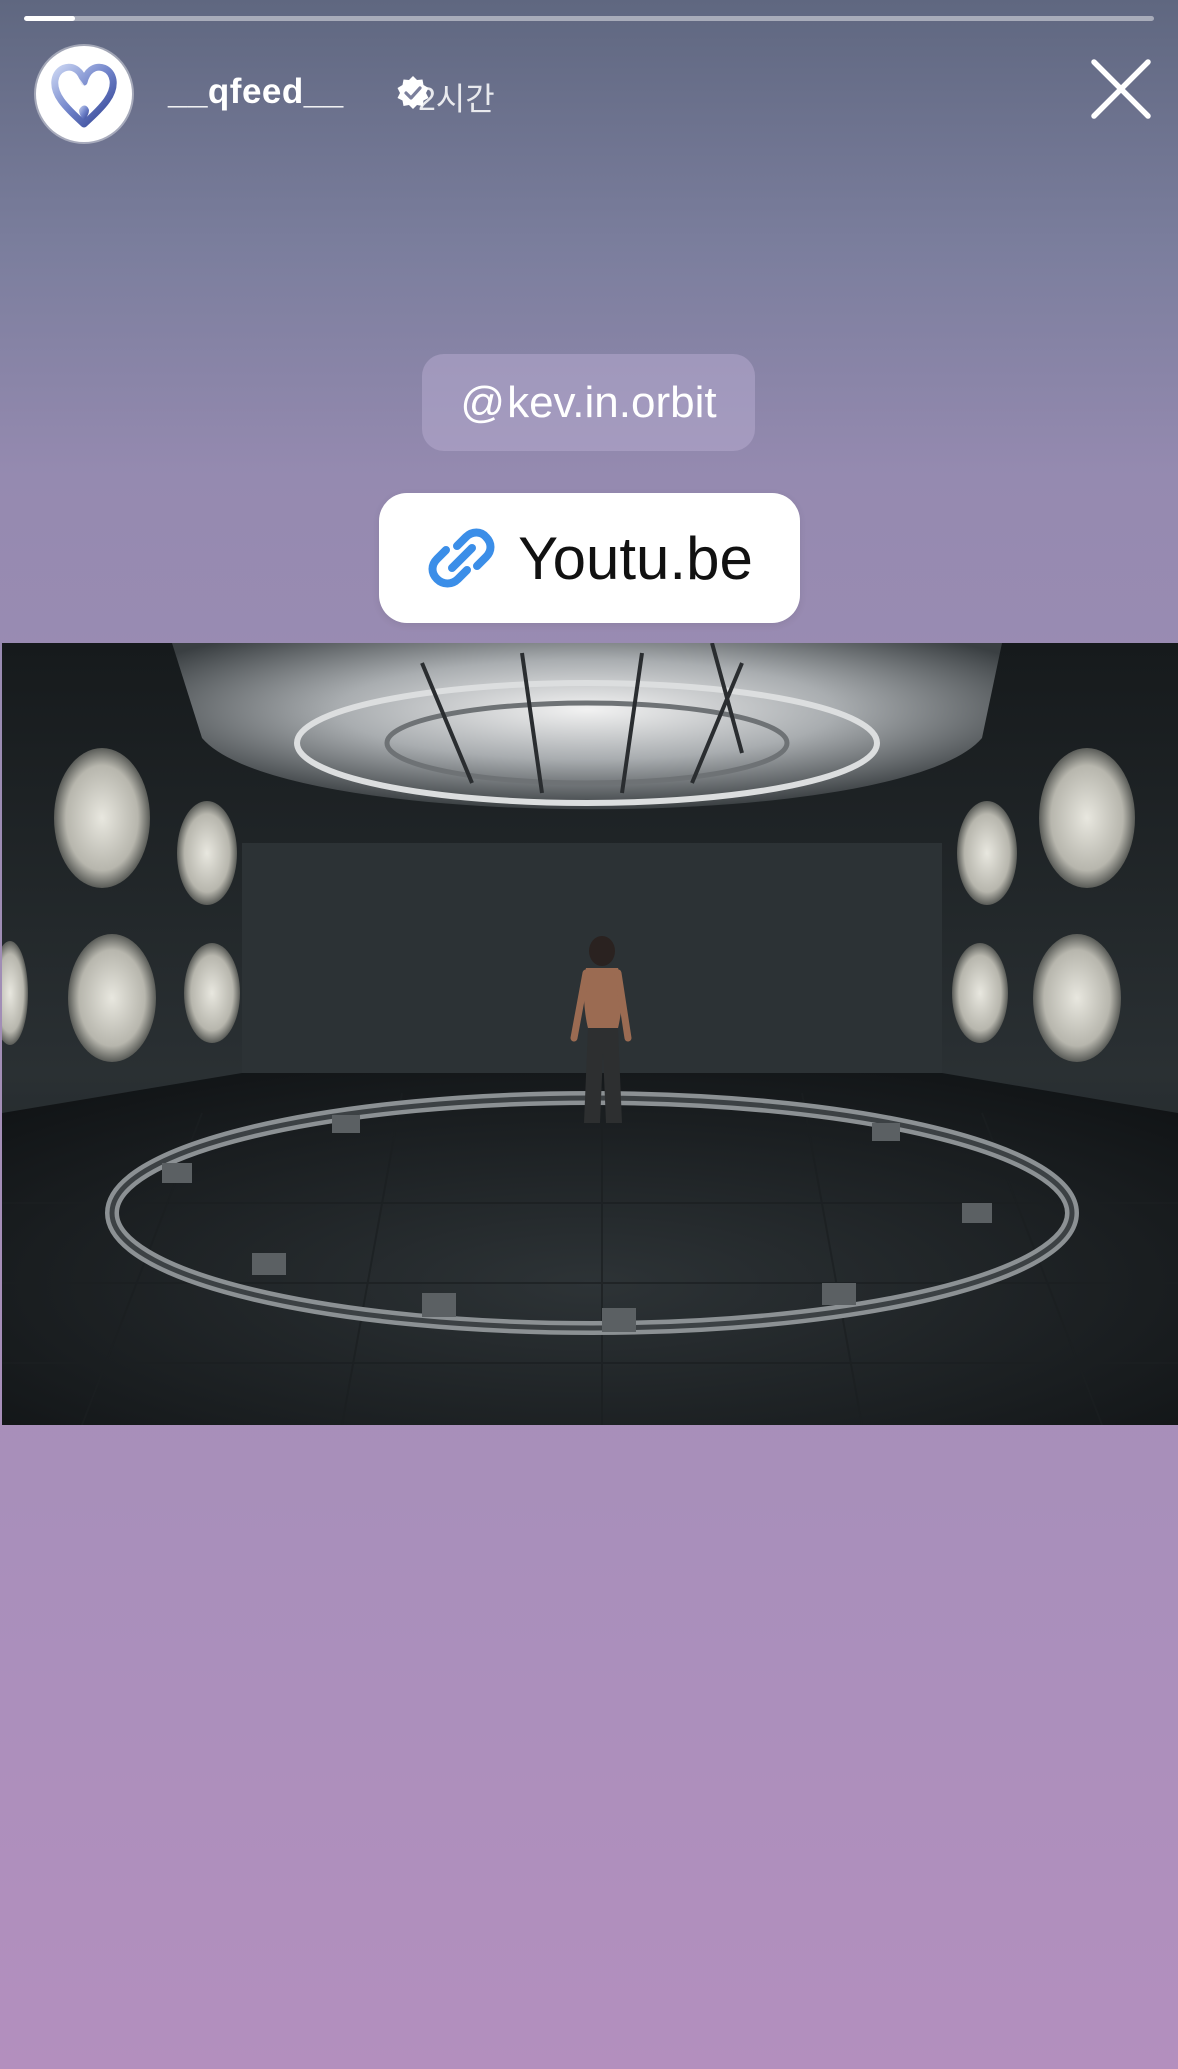 The height and width of the screenshot is (2069, 1178). Describe the element at coordinates (256, 92) in the screenshot. I see `username: __qfeed__` at that location.